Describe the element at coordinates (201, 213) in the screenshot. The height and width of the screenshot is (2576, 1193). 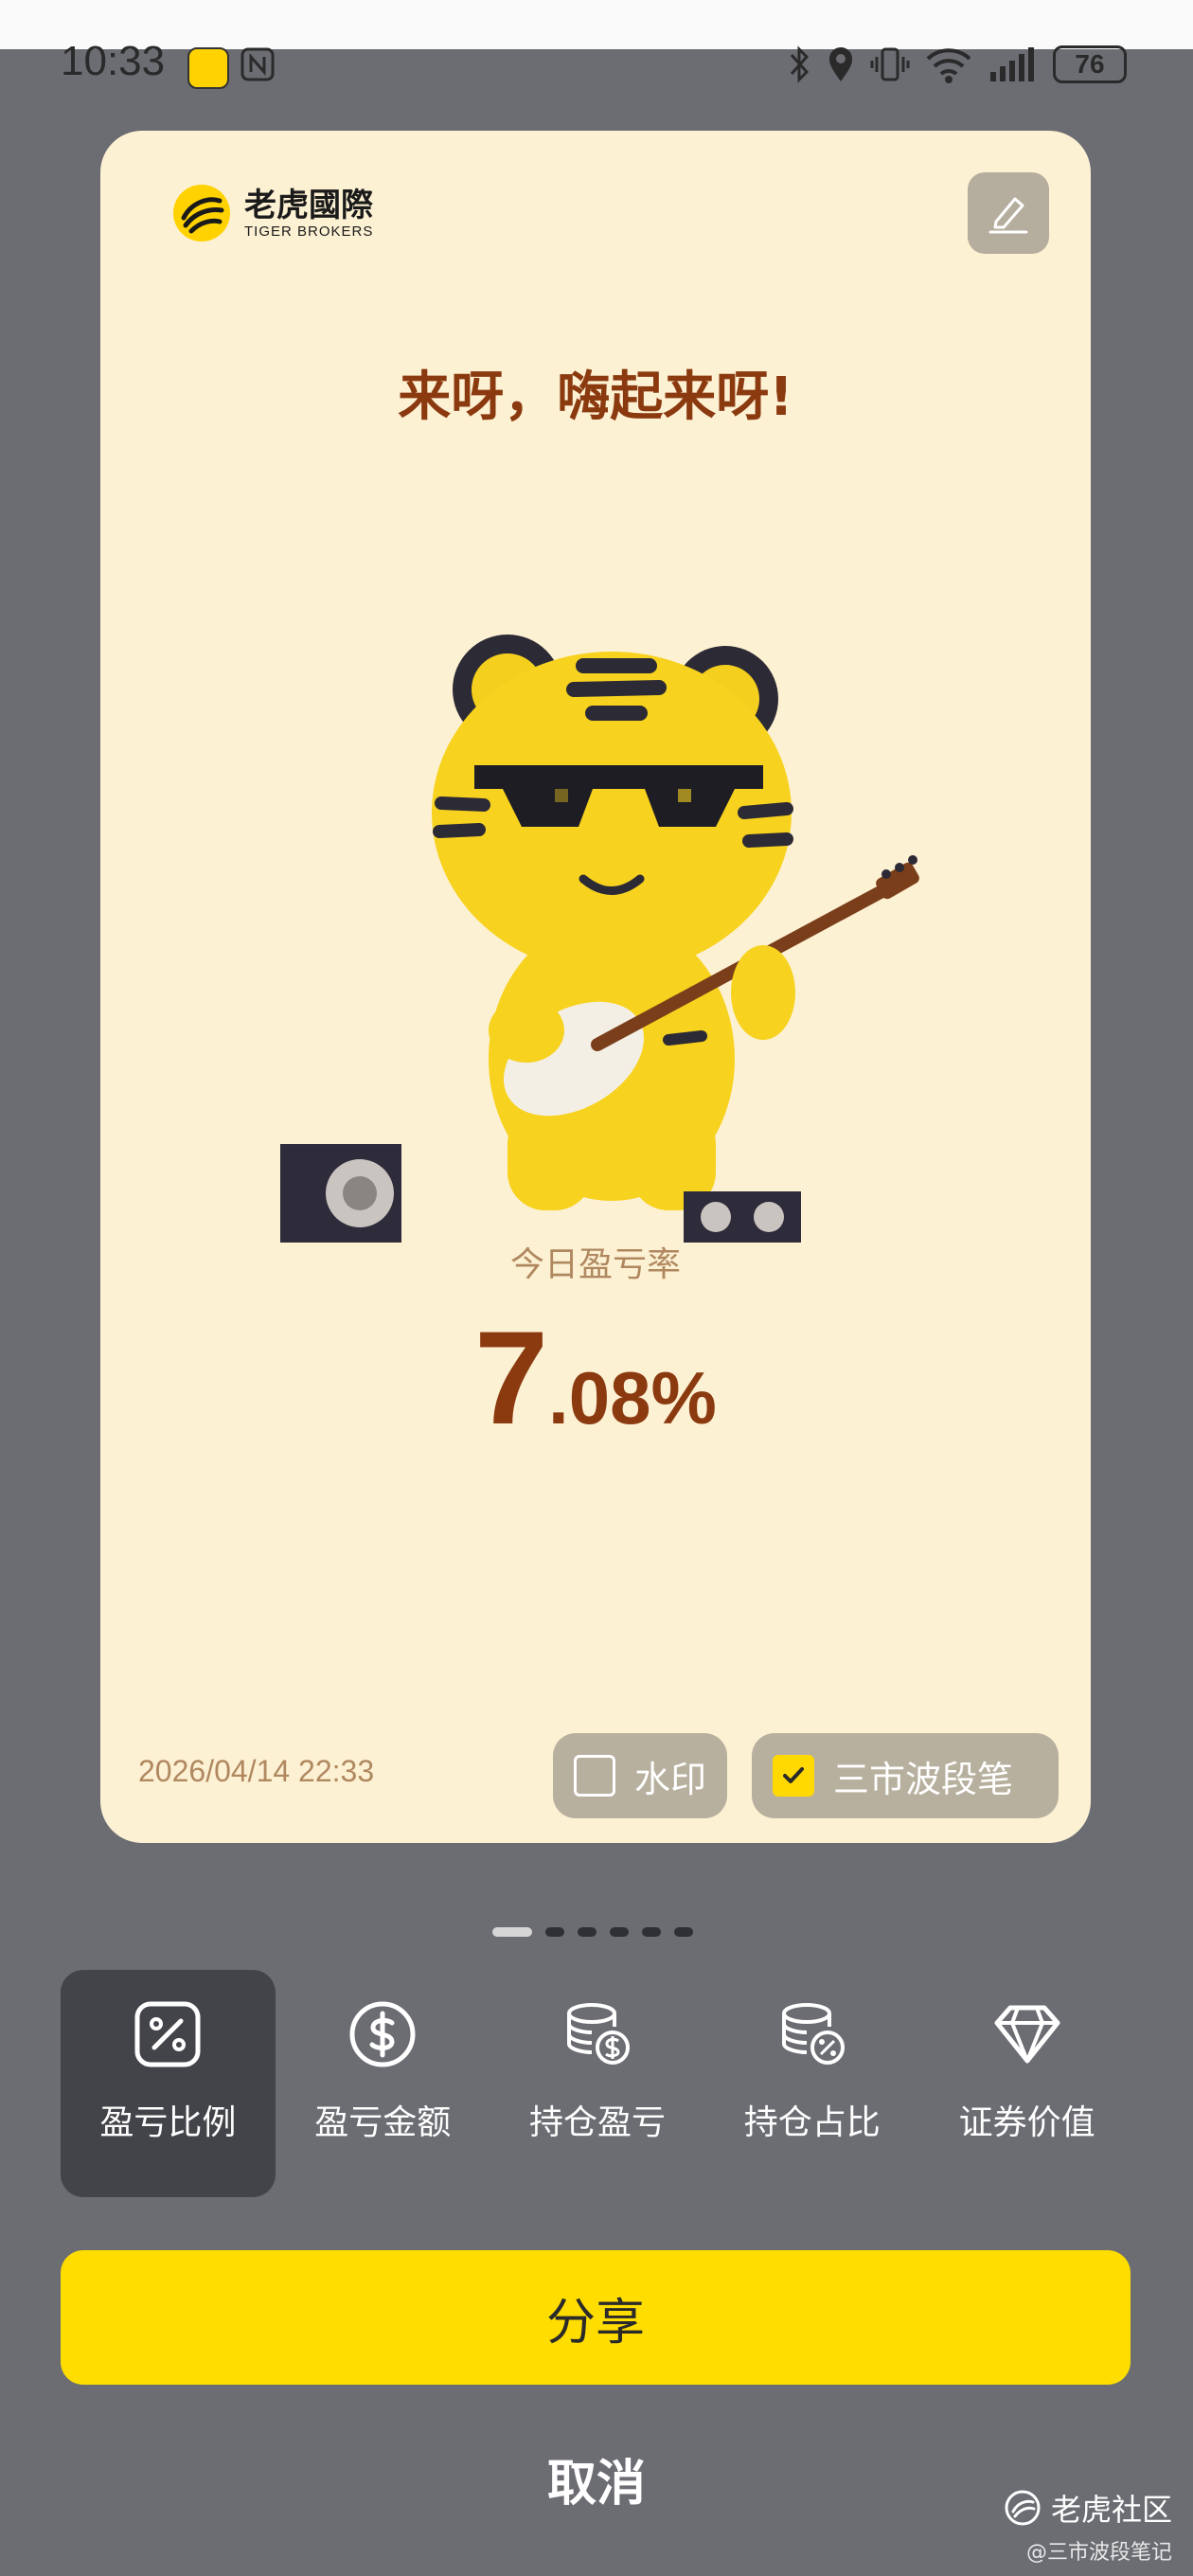
I see `tiger-logo-icon` at that location.